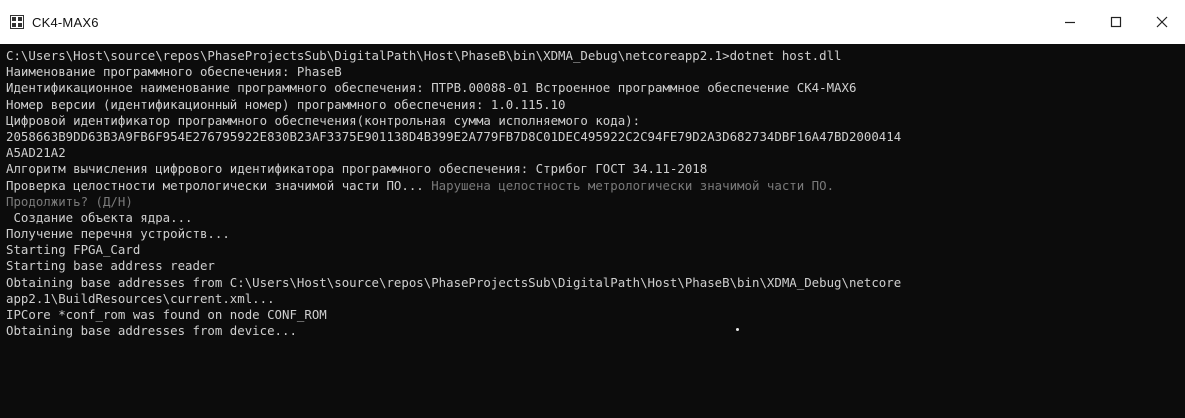 The width and height of the screenshot is (1185, 418). I want to click on window-controls, so click(1116, 22).